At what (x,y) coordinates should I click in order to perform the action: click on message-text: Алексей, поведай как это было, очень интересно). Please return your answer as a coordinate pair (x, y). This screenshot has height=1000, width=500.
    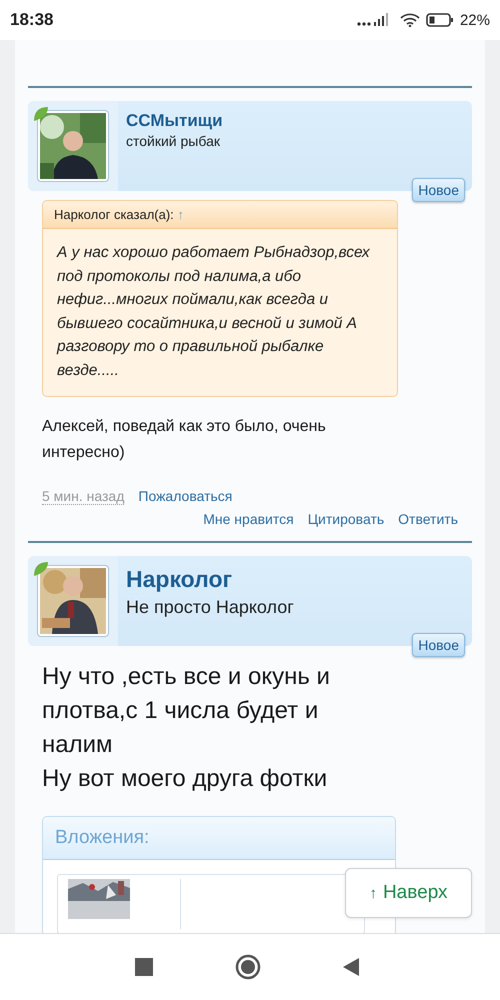
    Looking at the image, I should click on (184, 440).